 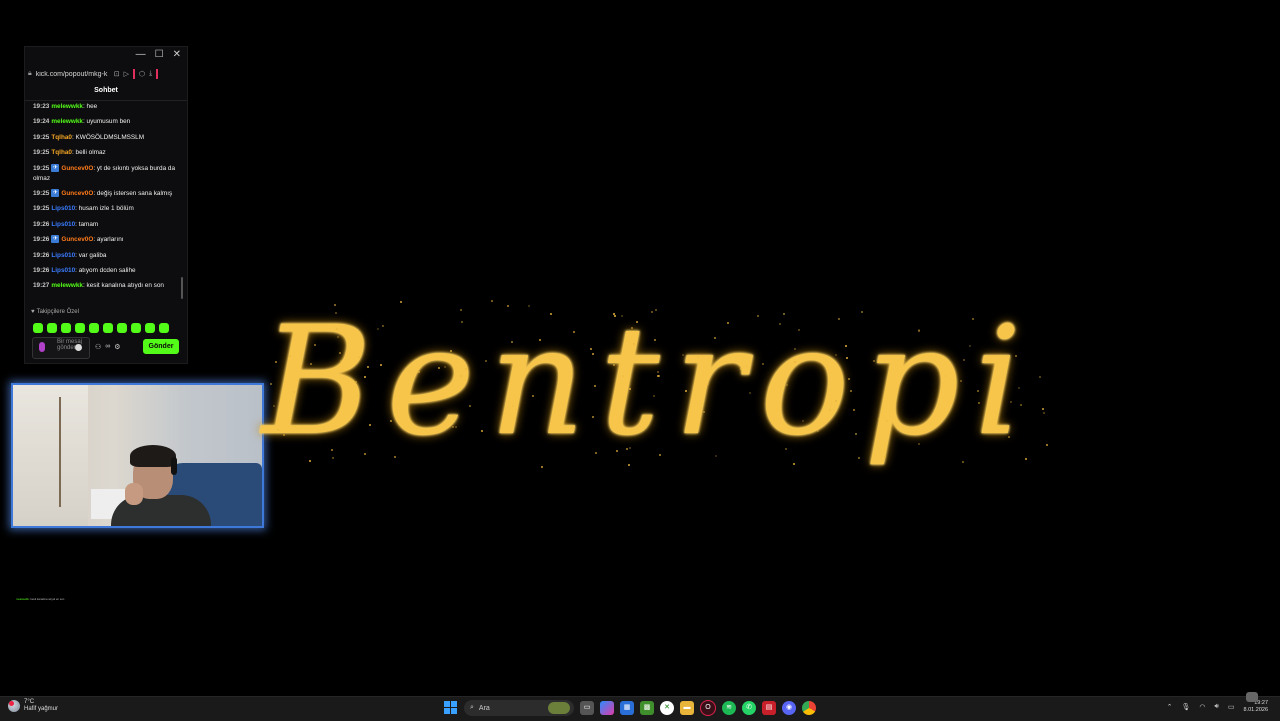 What do you see at coordinates (769, 708) in the screenshot?
I see `news-icon: ▤` at bounding box center [769, 708].